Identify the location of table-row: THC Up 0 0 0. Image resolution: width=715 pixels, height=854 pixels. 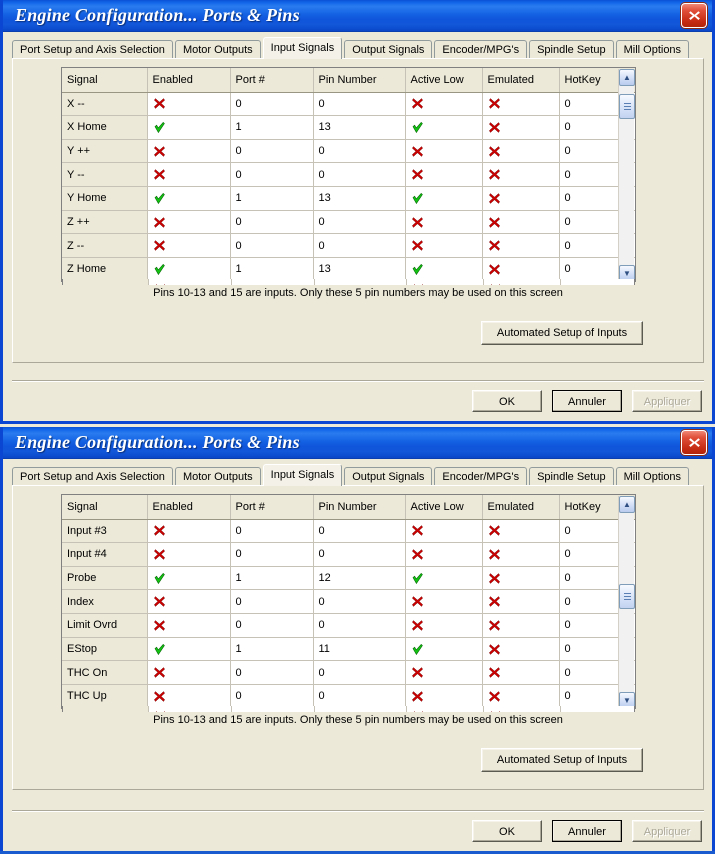
(348, 696).